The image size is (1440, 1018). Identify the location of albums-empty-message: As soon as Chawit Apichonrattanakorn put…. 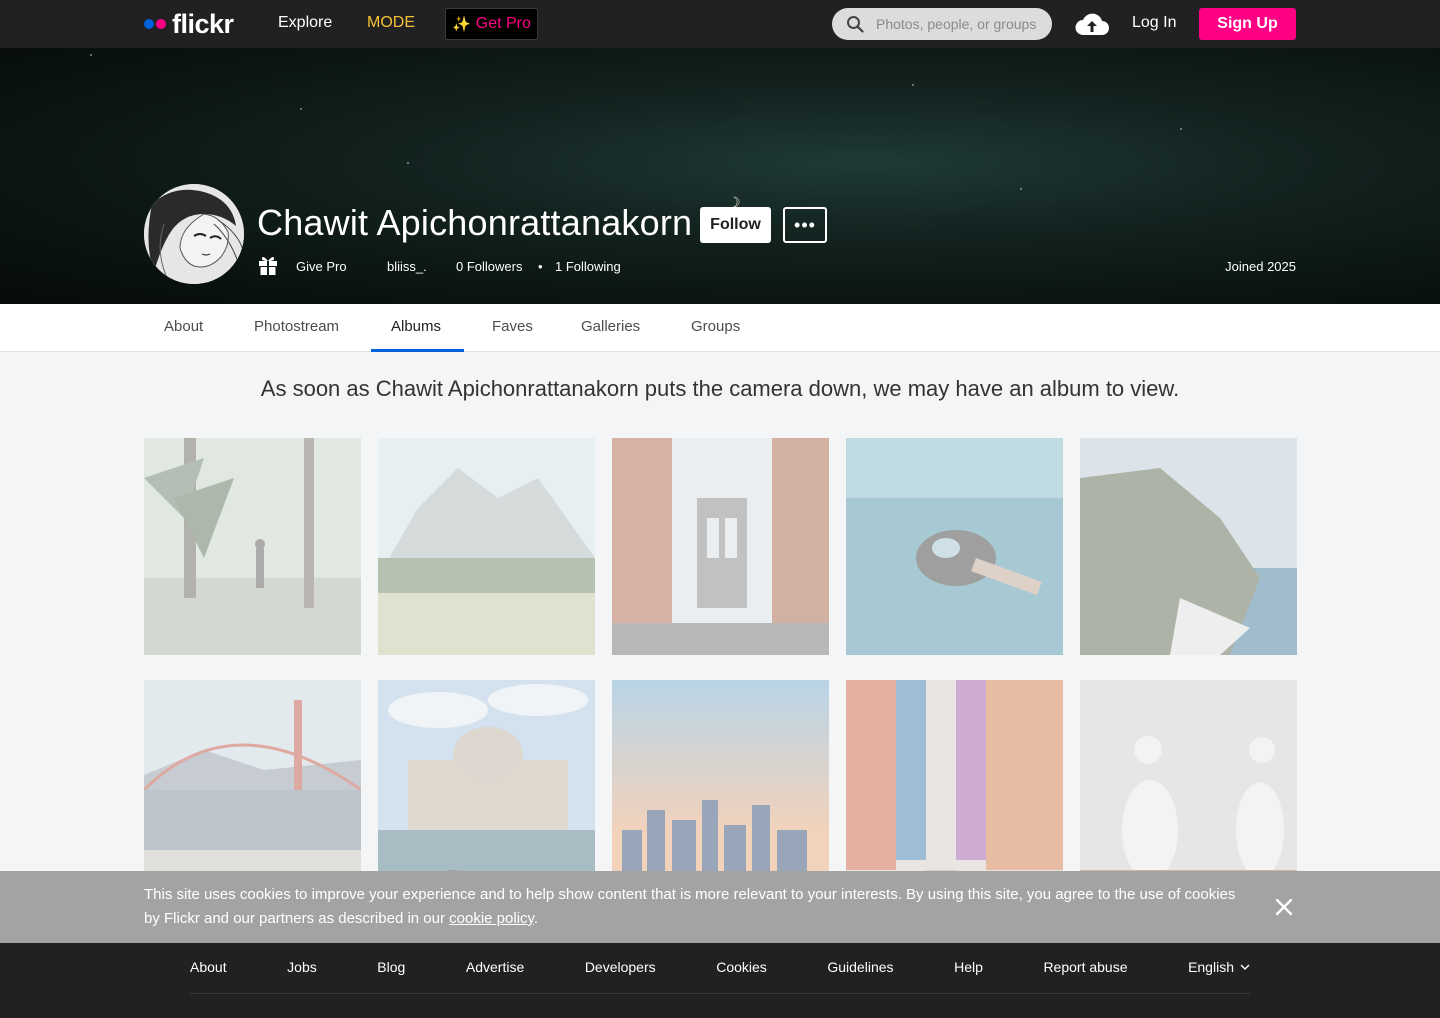
(720, 388).